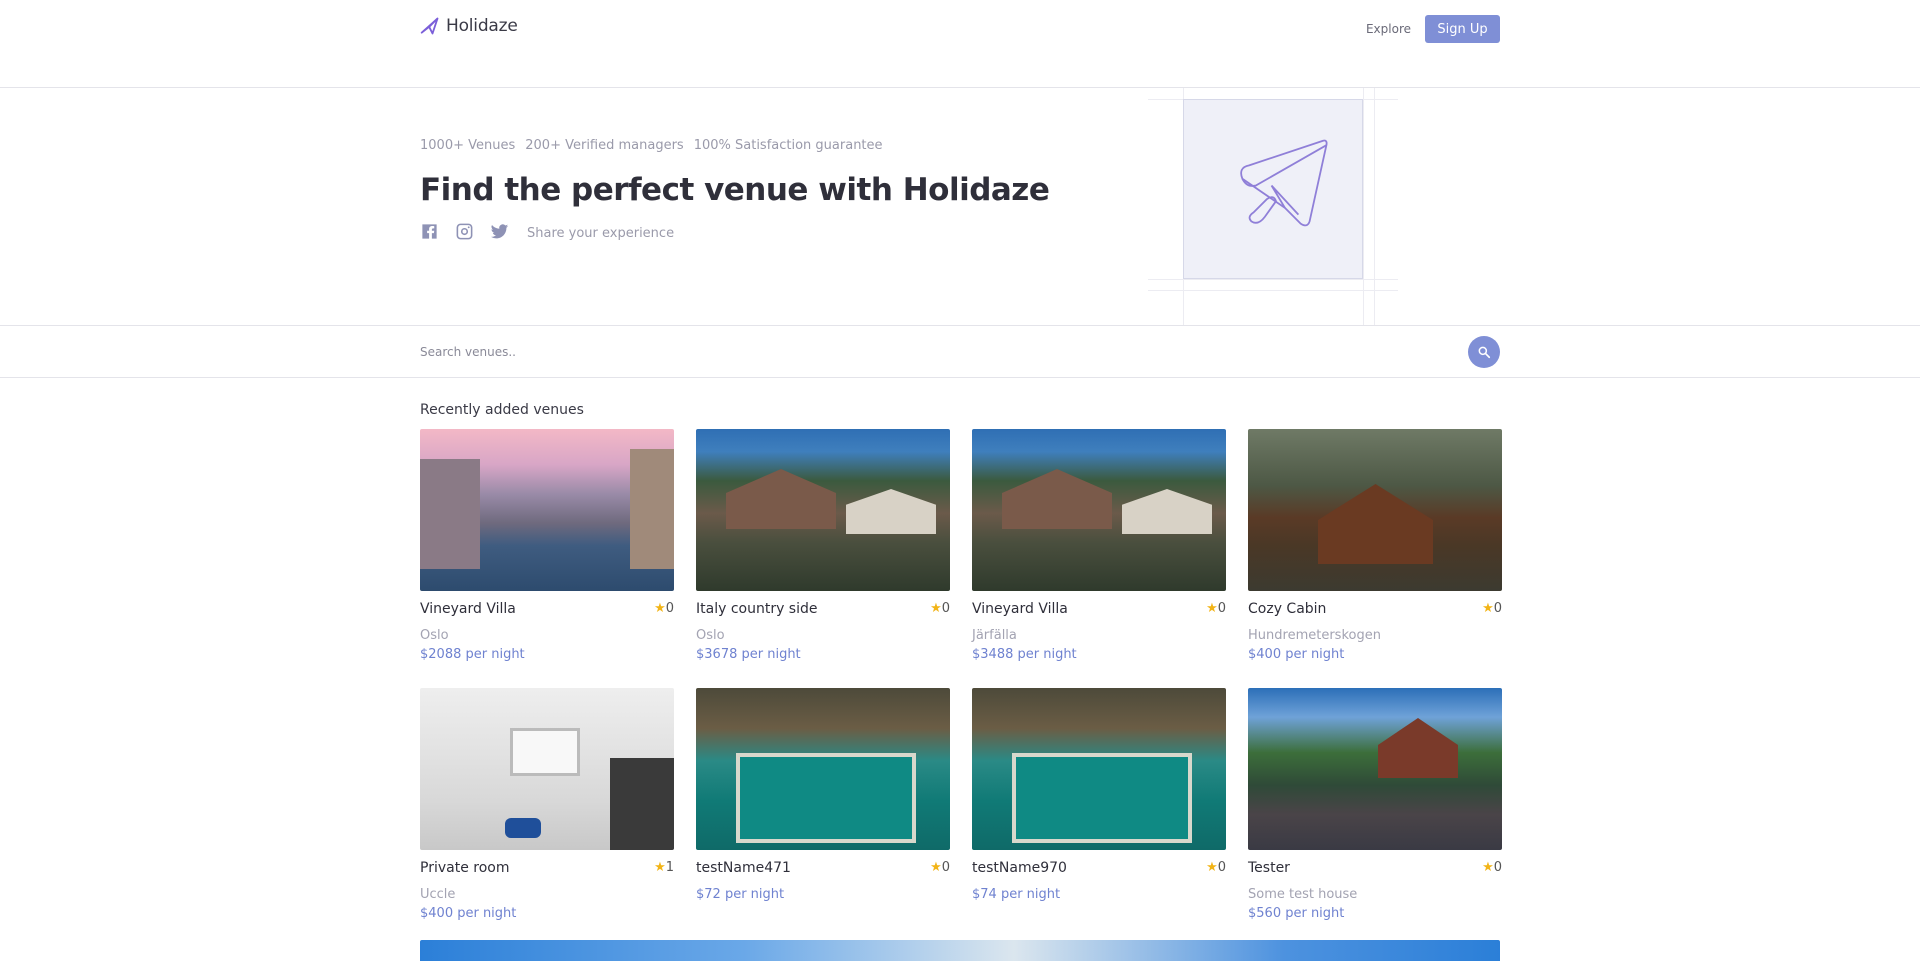  What do you see at coordinates (604, 145) in the screenshot?
I see `stat-managers: 200+ Verified managers` at bounding box center [604, 145].